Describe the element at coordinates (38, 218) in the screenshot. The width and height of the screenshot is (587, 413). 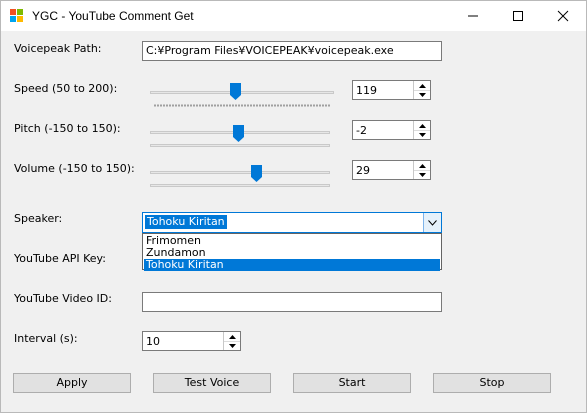
I see `speaker-label: Speaker:` at that location.